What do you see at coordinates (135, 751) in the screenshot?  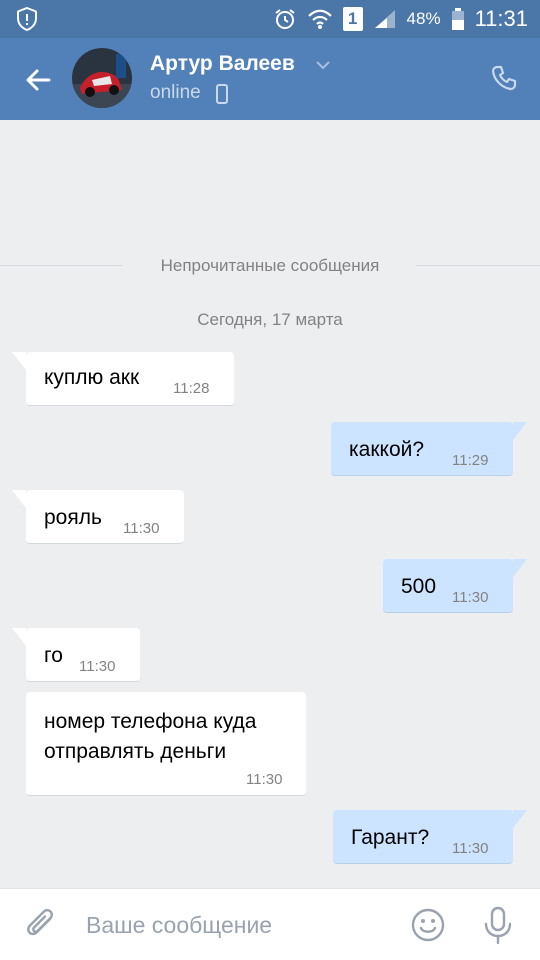 I see `message-text-line: отправлять деньги` at bounding box center [135, 751].